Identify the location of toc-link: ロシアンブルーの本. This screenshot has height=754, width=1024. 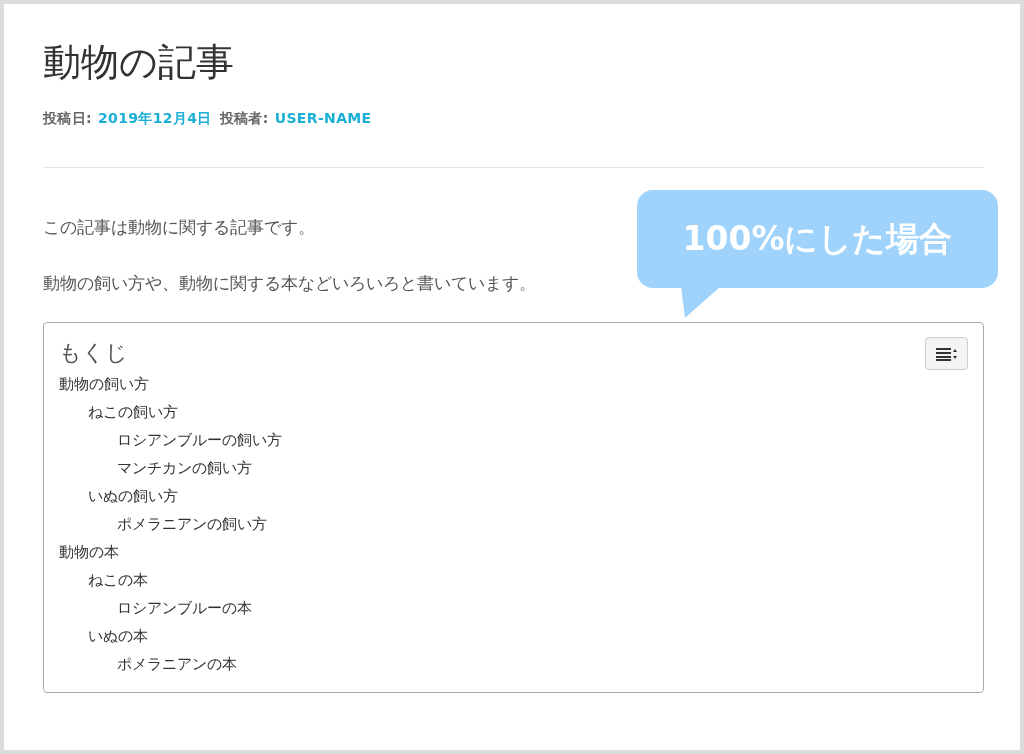
(184, 608).